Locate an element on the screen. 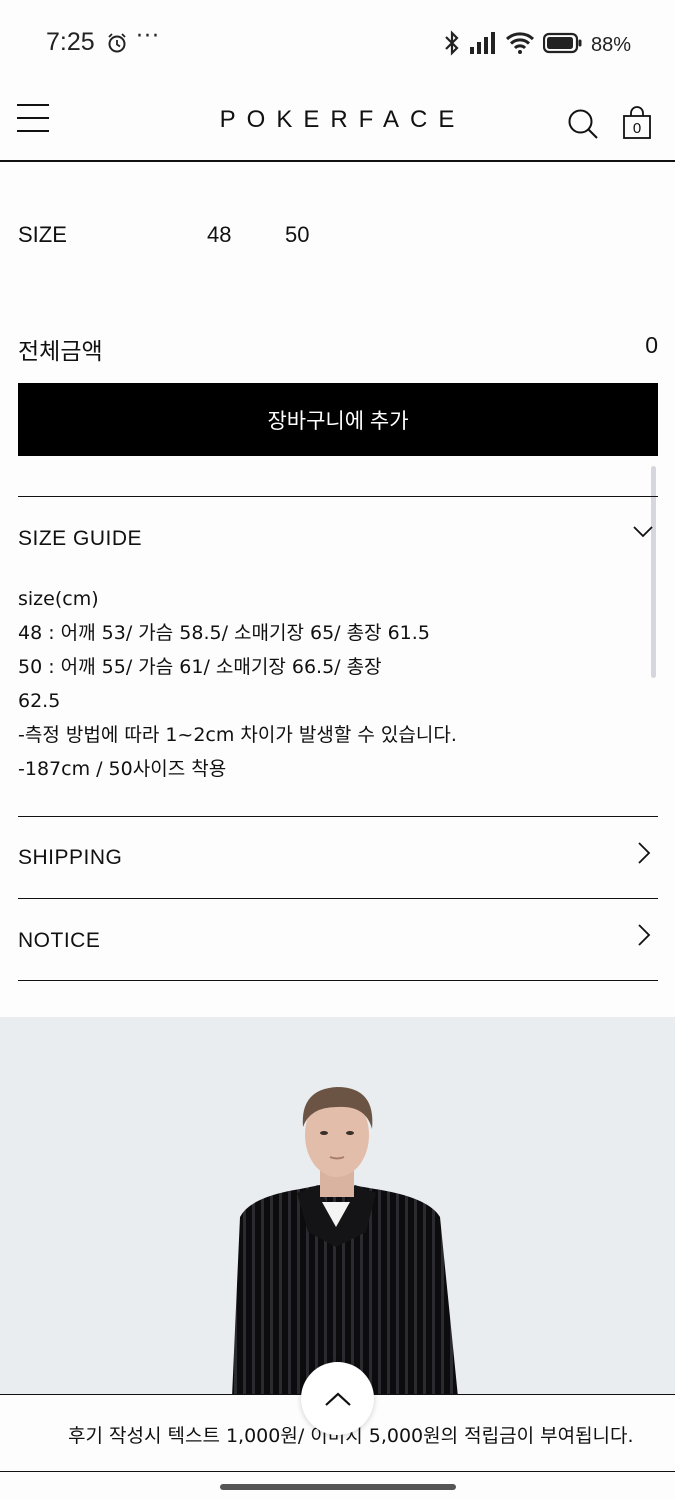 This screenshot has height=1500, width=675. more-notifications-icon: ··· is located at coordinates (148, 36).